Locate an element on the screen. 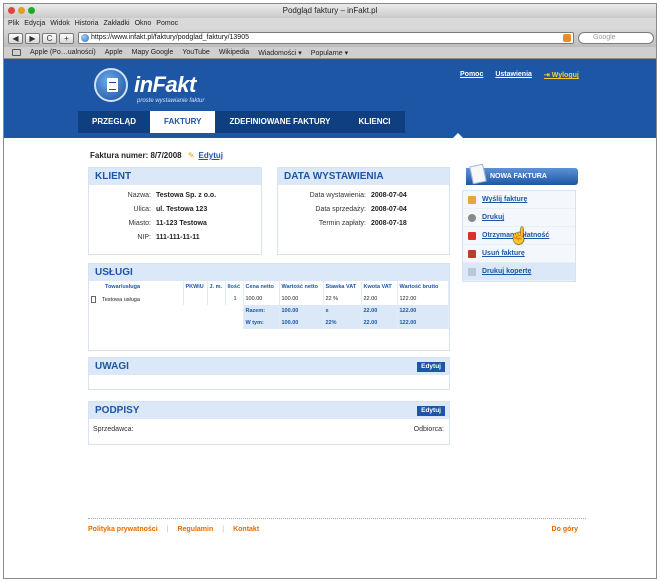 The image size is (660, 582). services-heading: USŁUGI is located at coordinates (269, 272).